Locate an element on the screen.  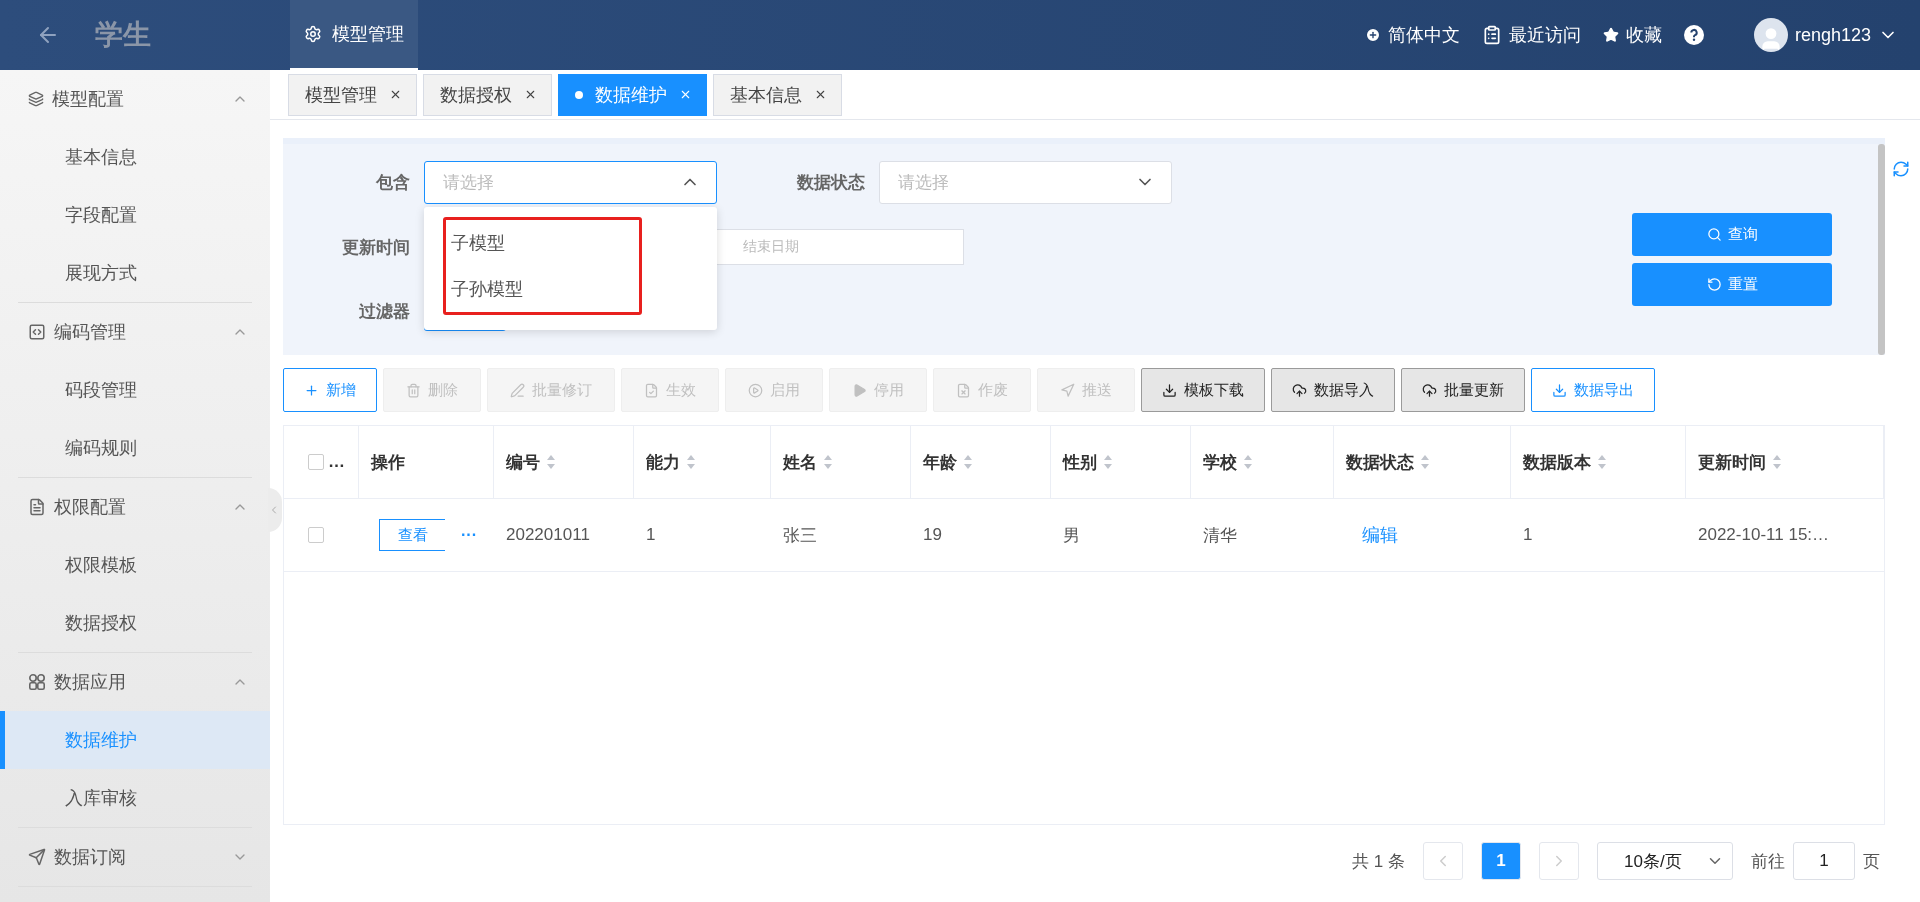
next-page-button is located at coordinates (1559, 861).